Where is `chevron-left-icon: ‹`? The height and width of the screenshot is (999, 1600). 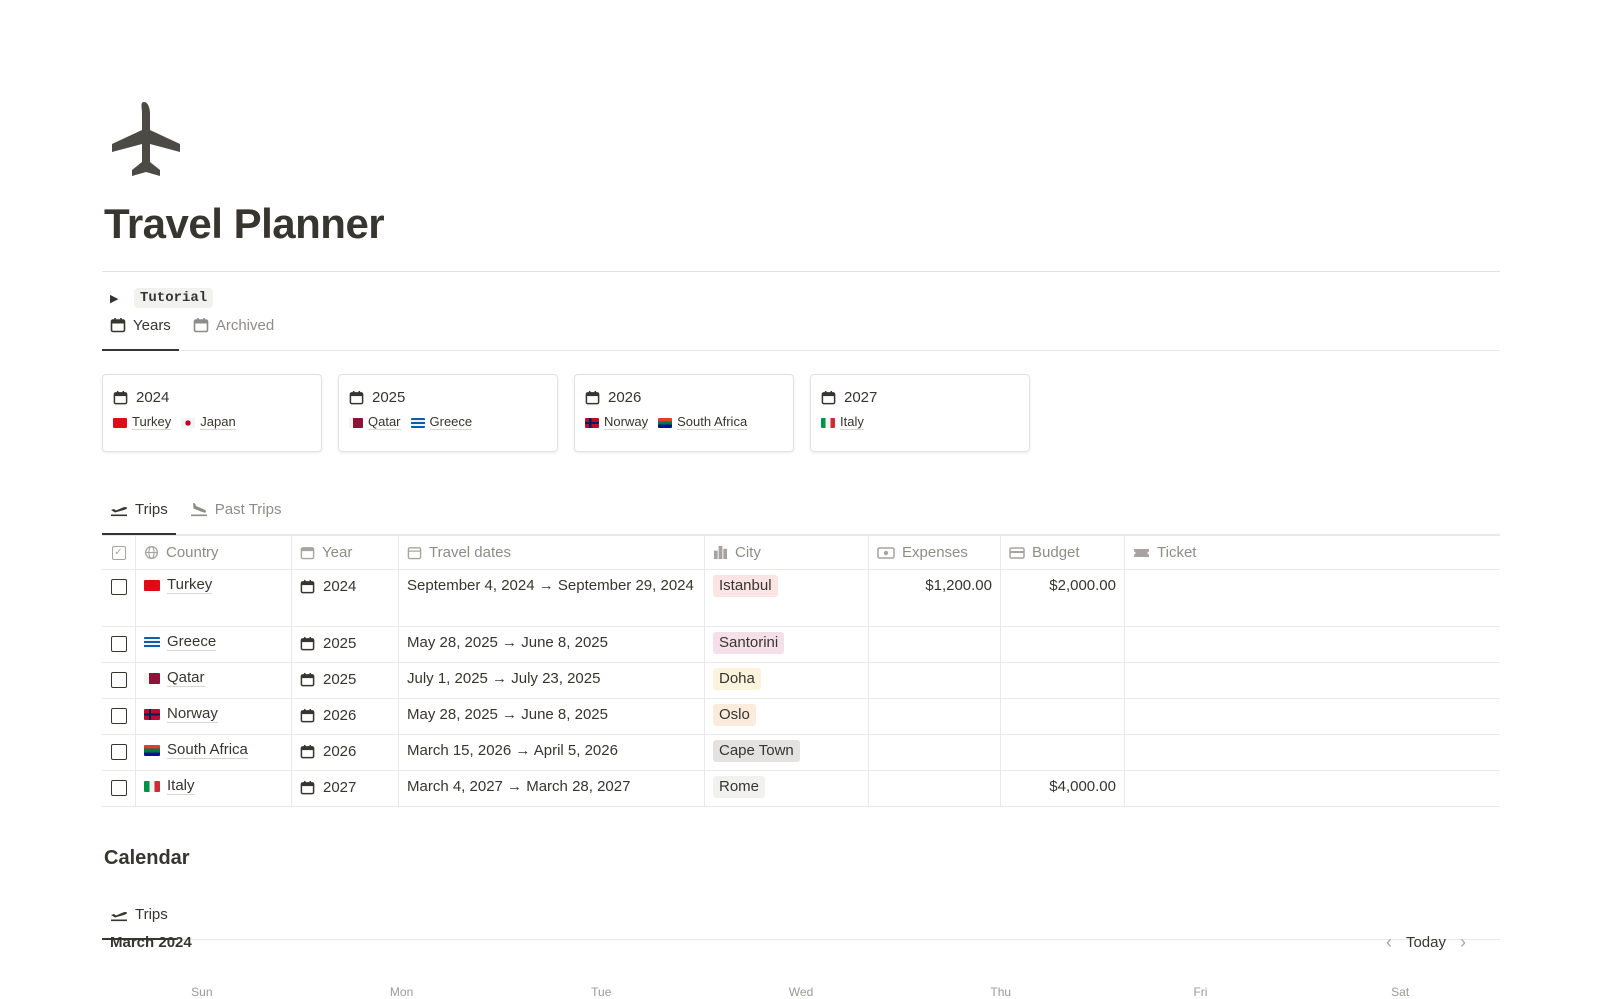
chevron-left-icon: ‹ is located at coordinates (1389, 942).